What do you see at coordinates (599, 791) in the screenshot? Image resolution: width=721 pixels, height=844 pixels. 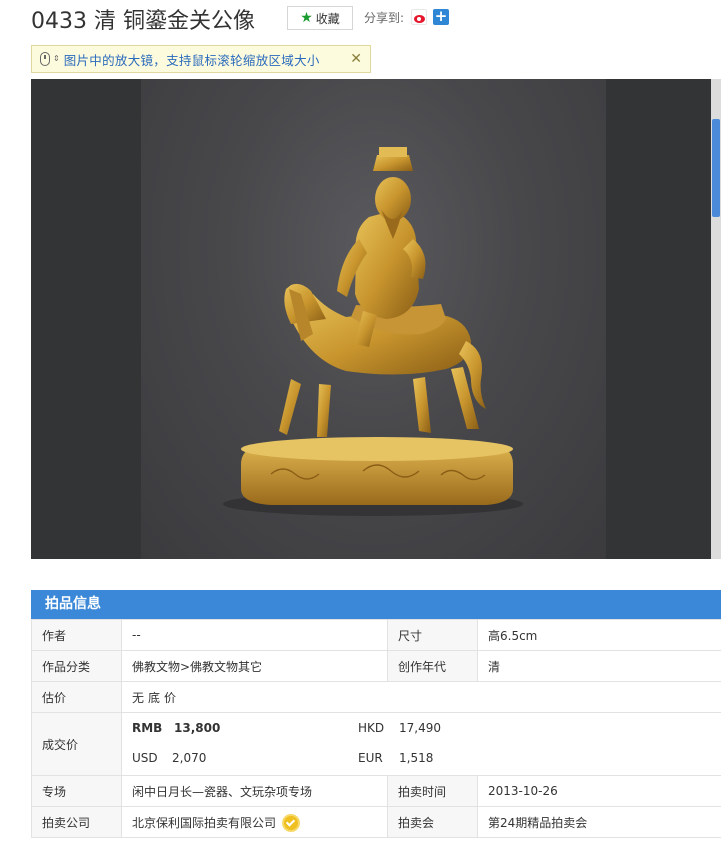 I see `time-value: 2013-10-26` at bounding box center [599, 791].